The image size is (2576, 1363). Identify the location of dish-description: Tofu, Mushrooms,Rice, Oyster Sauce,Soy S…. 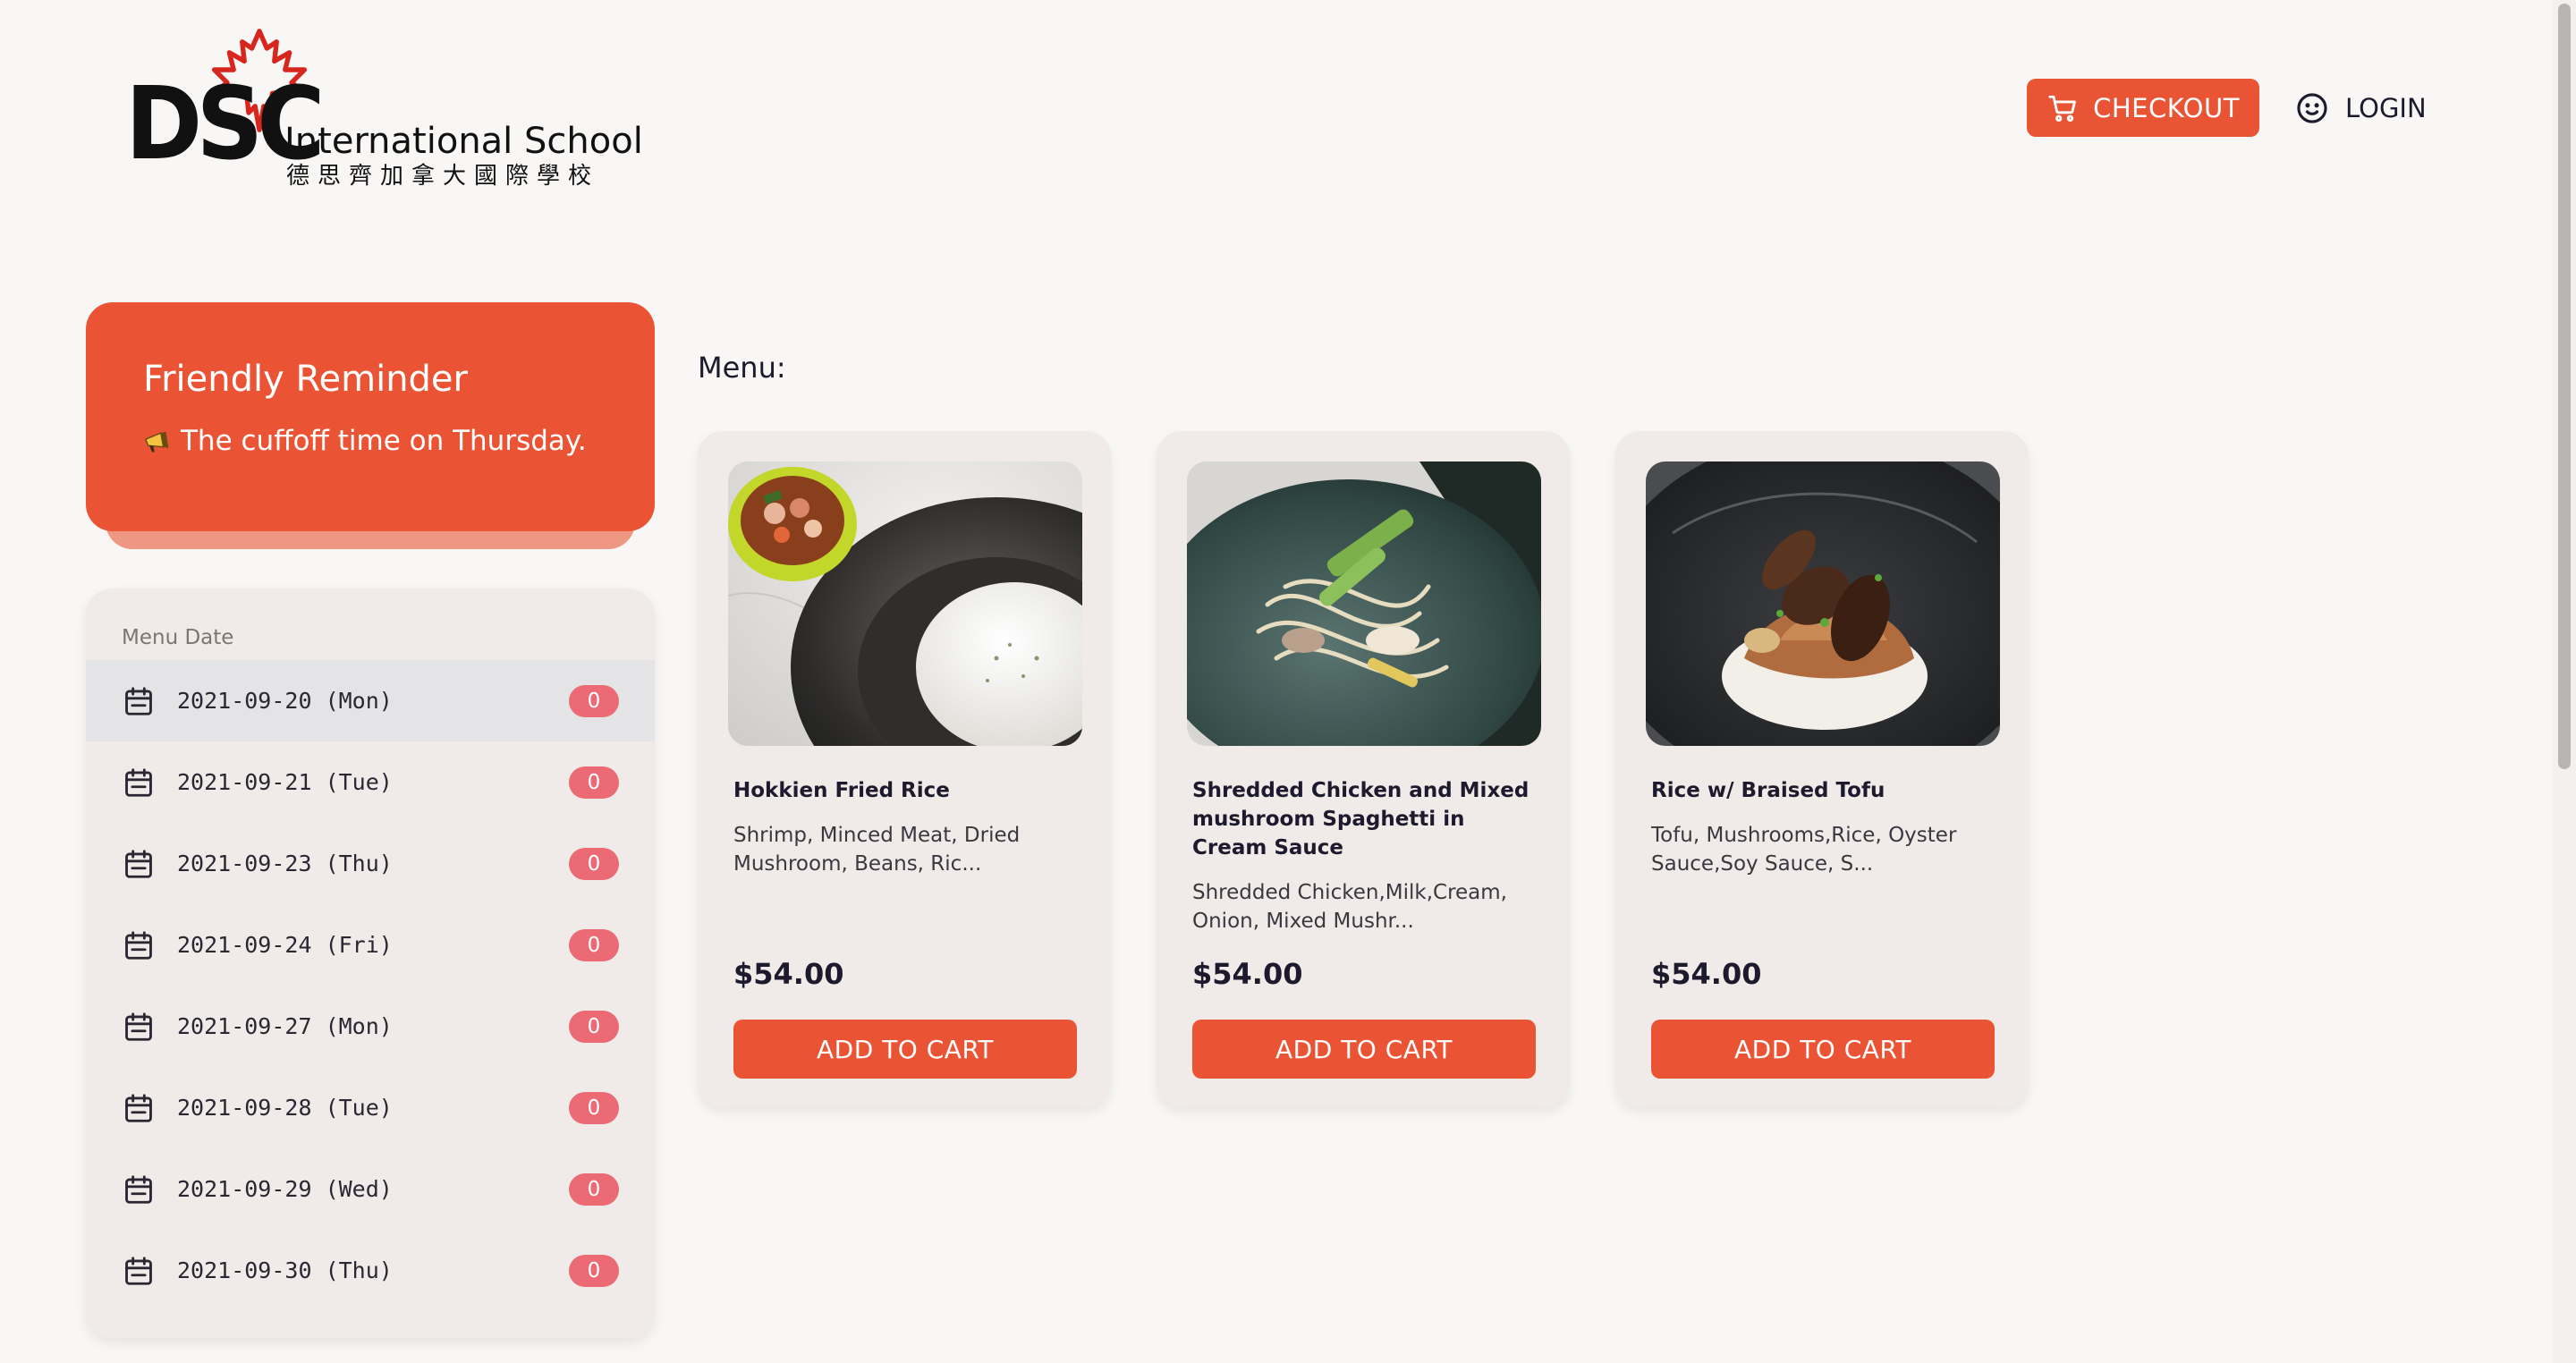
(1804, 850).